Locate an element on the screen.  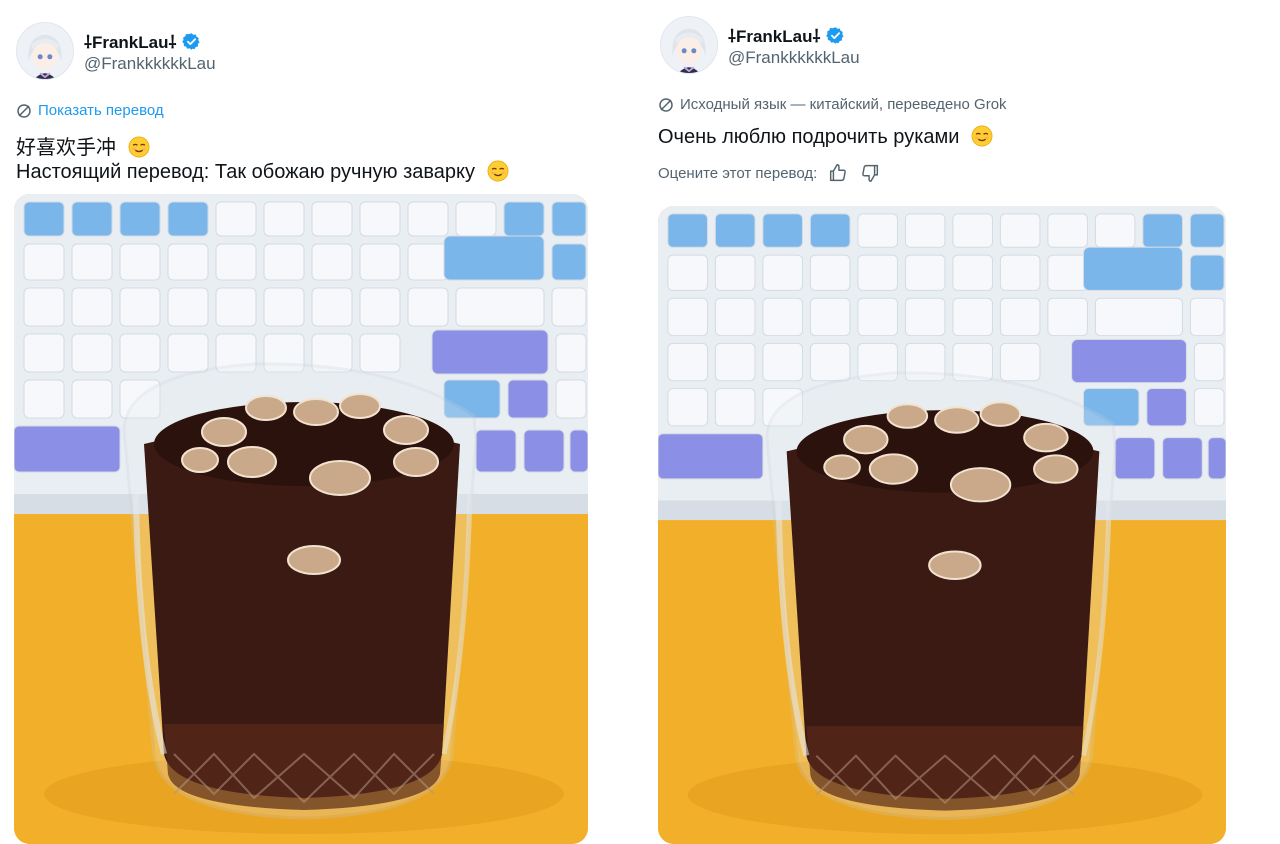
thumbs-up-icon is located at coordinates (838, 173).